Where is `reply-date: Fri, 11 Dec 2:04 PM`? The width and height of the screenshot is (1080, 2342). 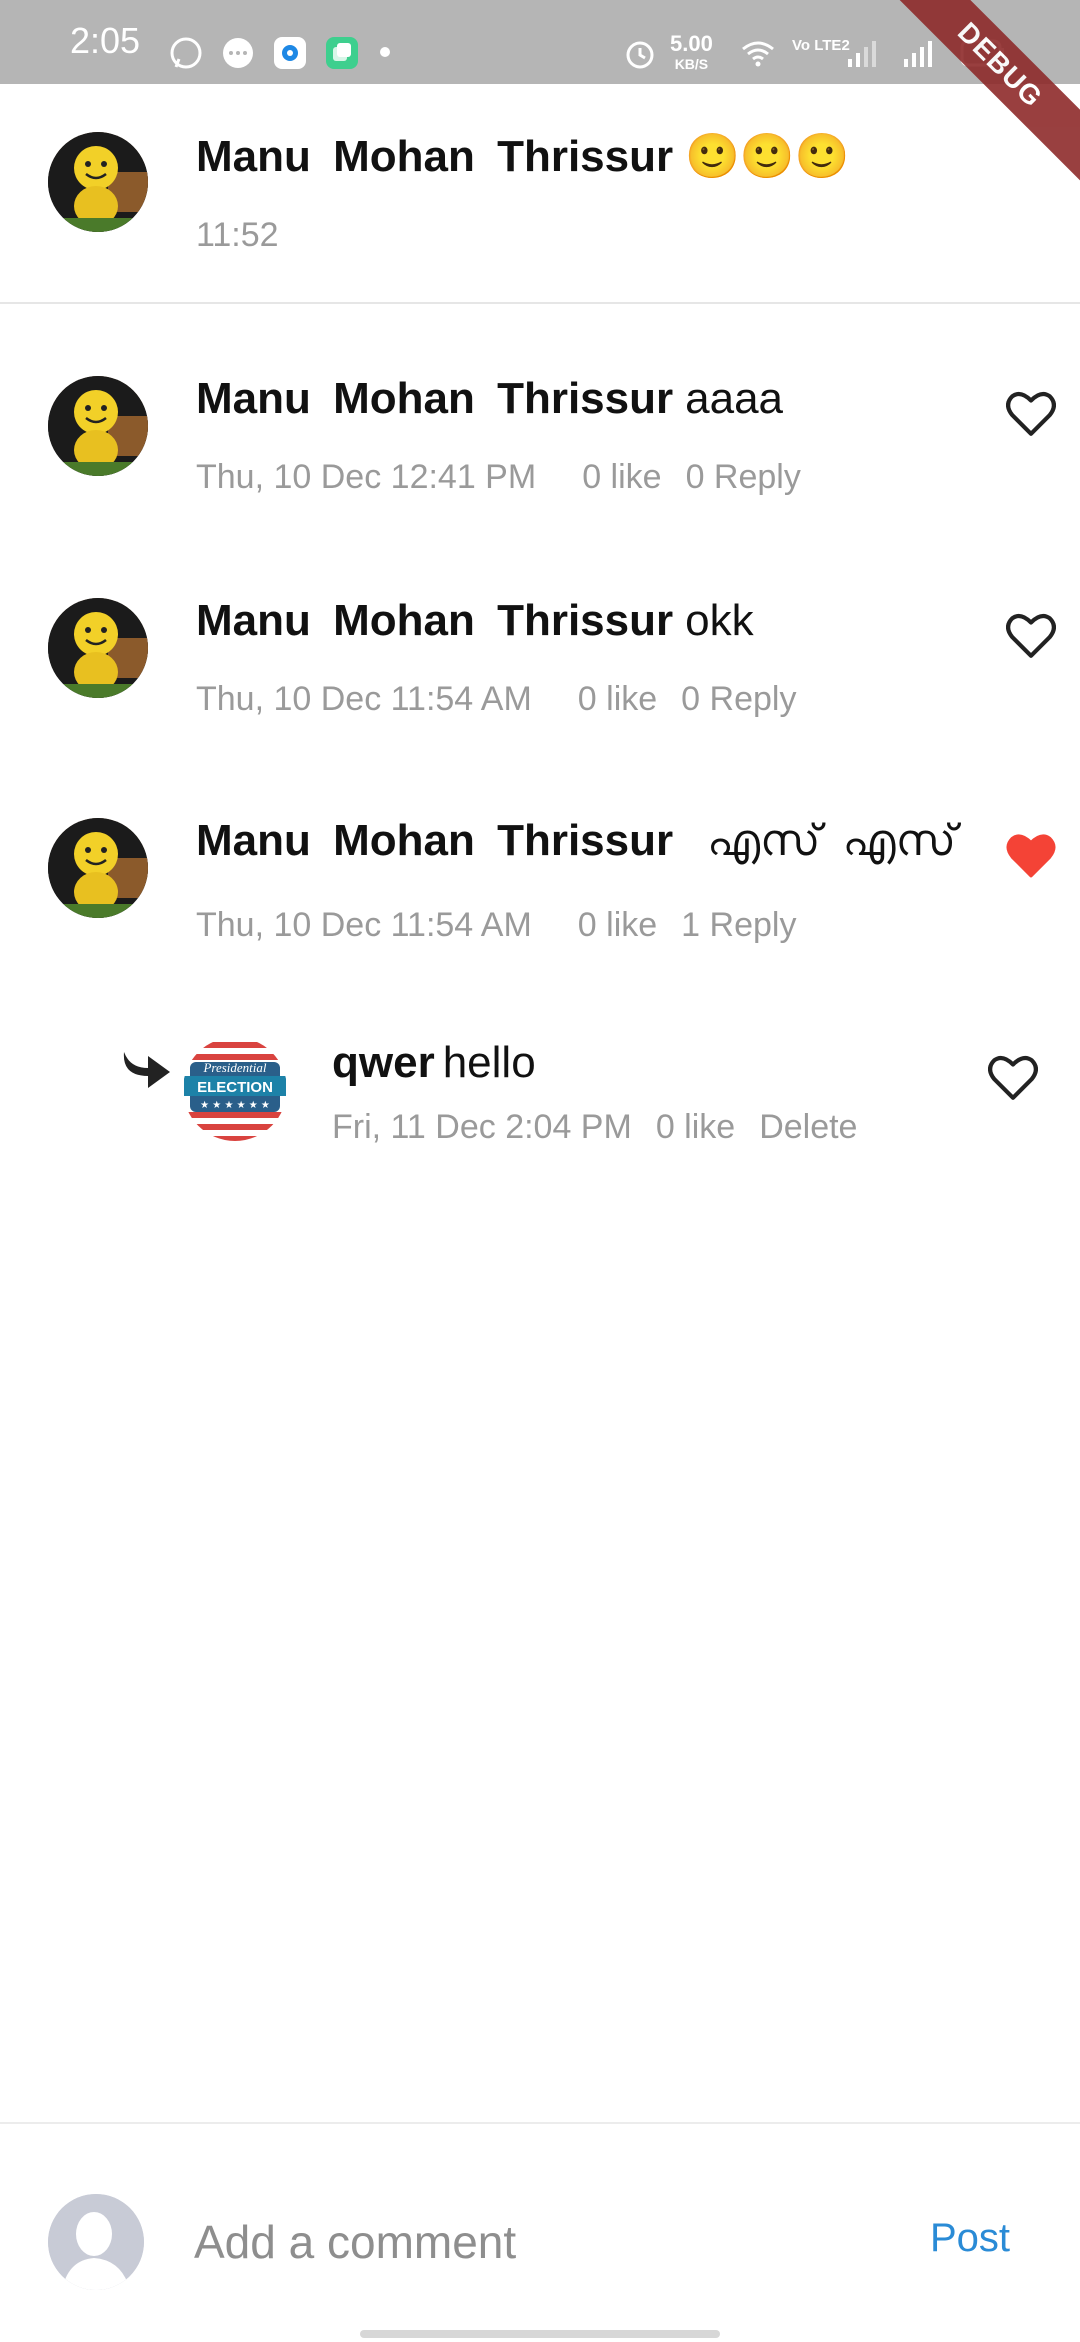 reply-date: Fri, 11 Dec 2:04 PM is located at coordinates (482, 1127).